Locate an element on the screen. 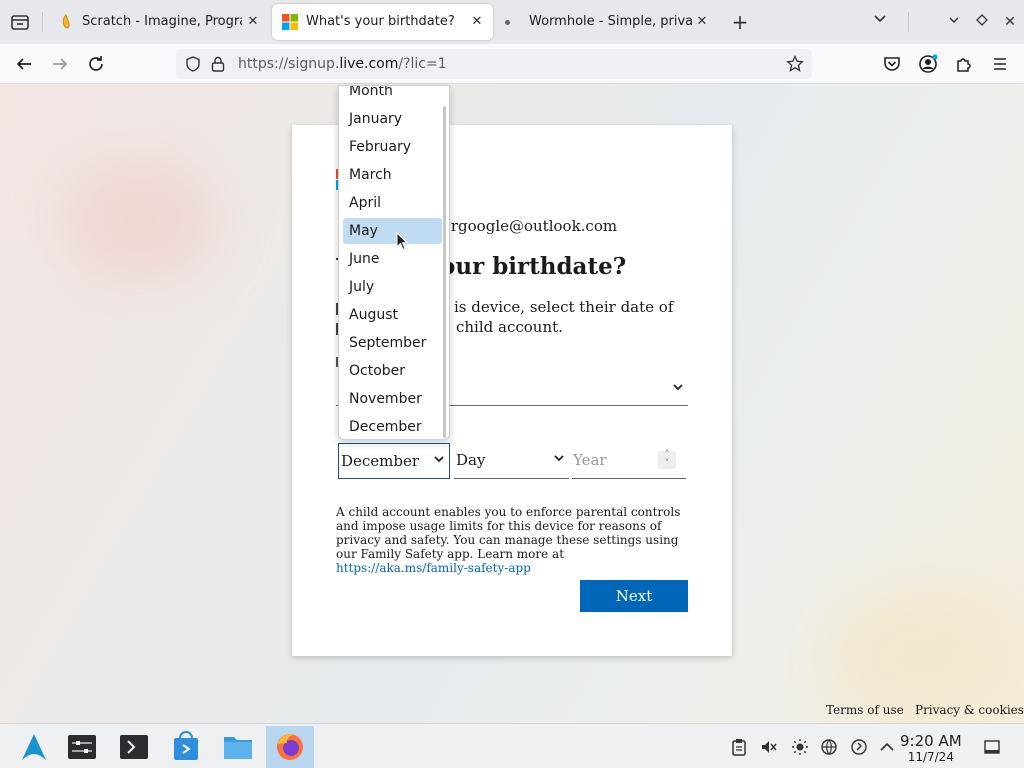  reload-icon is located at coordinates (96, 64).